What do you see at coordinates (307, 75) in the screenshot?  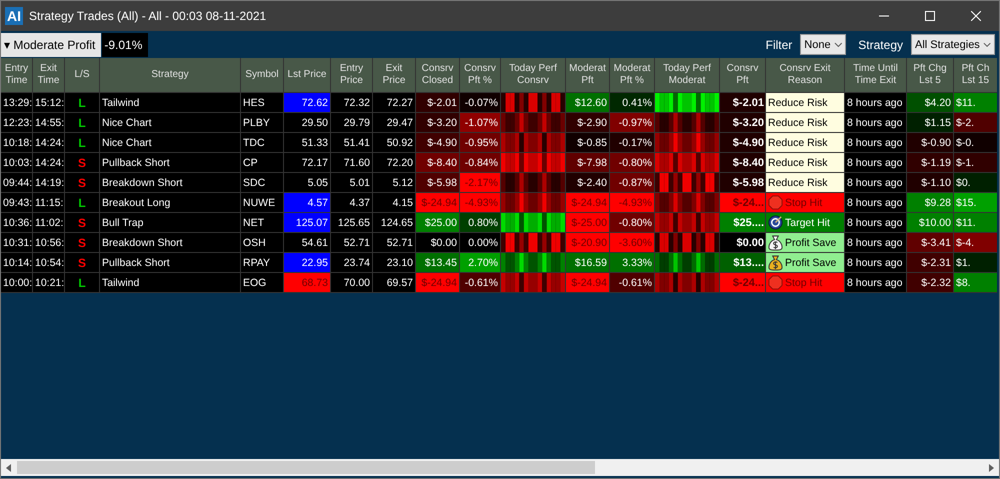 I see `column-header: Lst Price` at bounding box center [307, 75].